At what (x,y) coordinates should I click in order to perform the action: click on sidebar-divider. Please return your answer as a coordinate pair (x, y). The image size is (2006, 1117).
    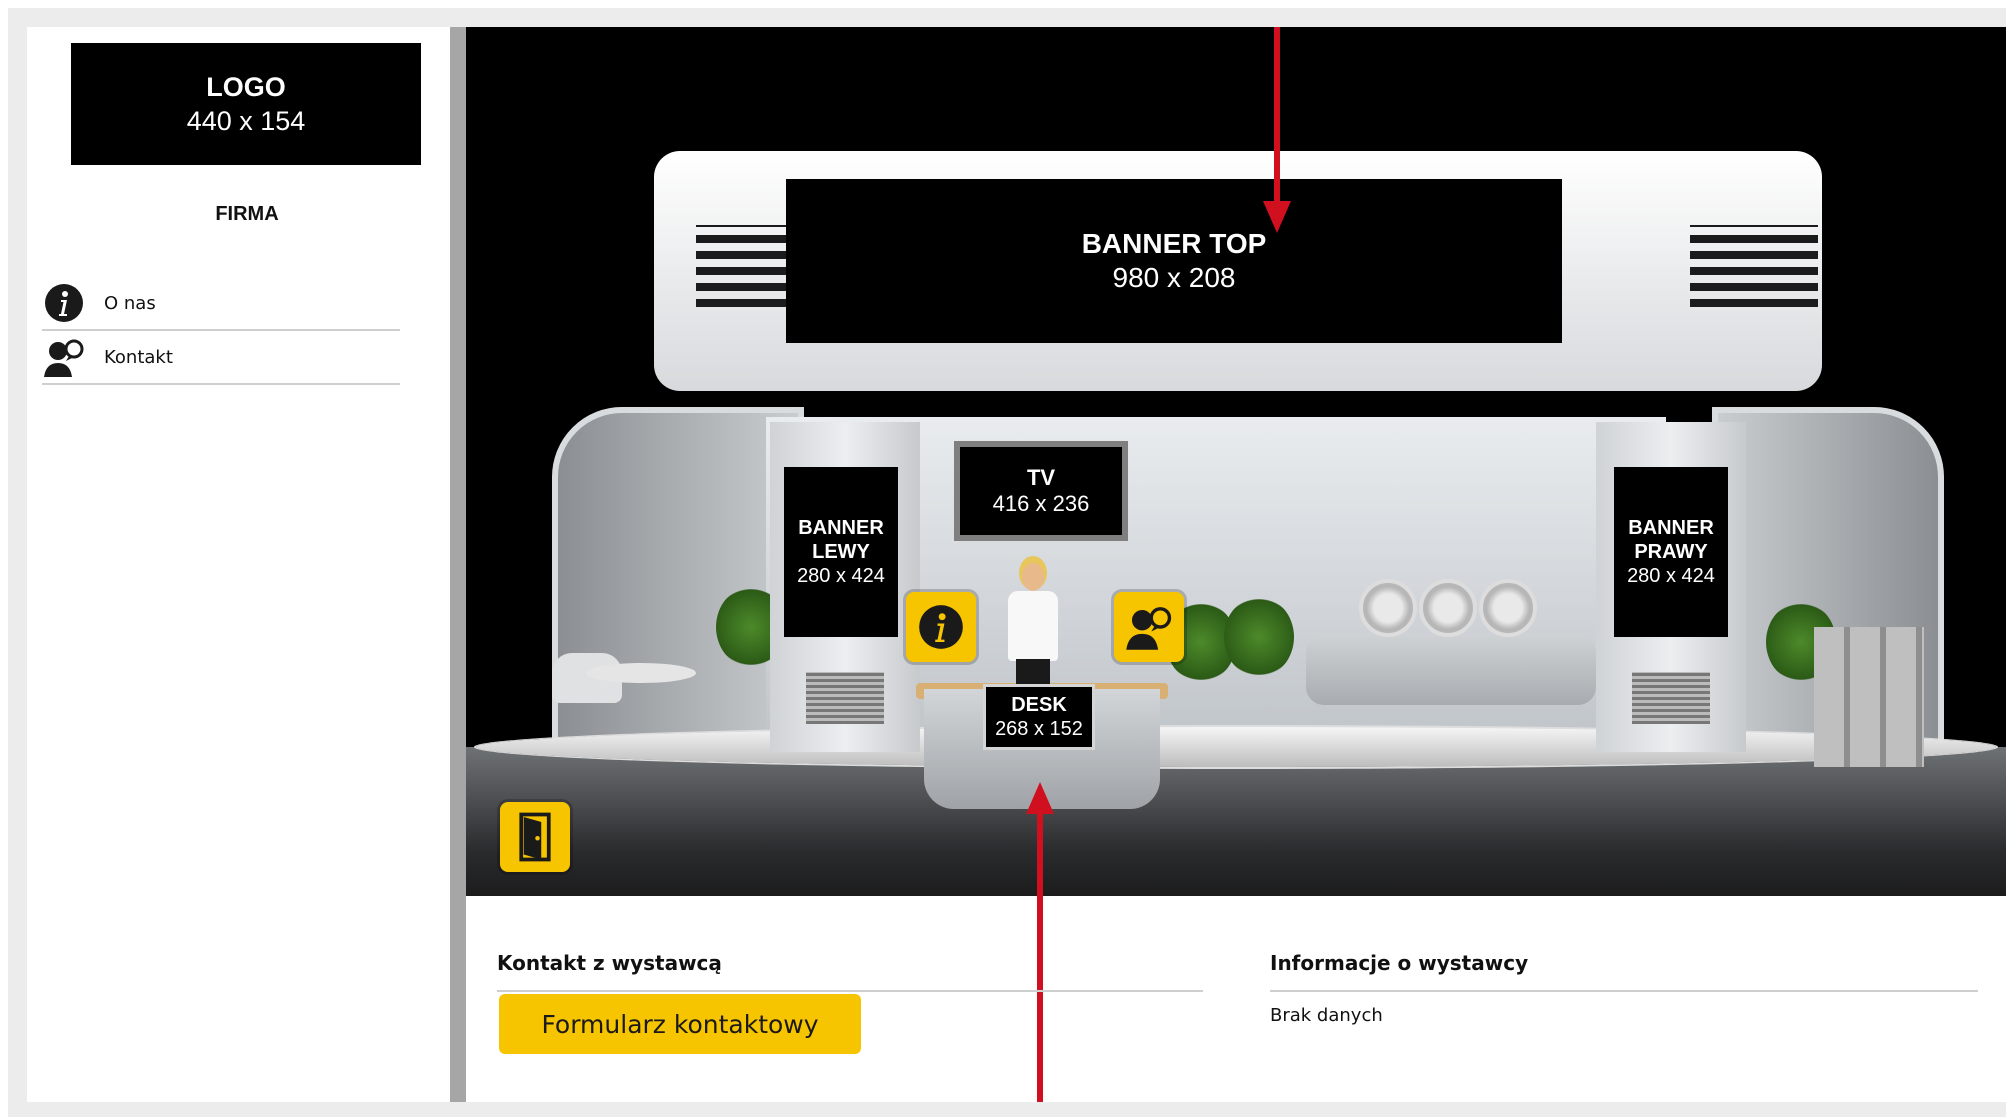
    Looking at the image, I should click on (458, 564).